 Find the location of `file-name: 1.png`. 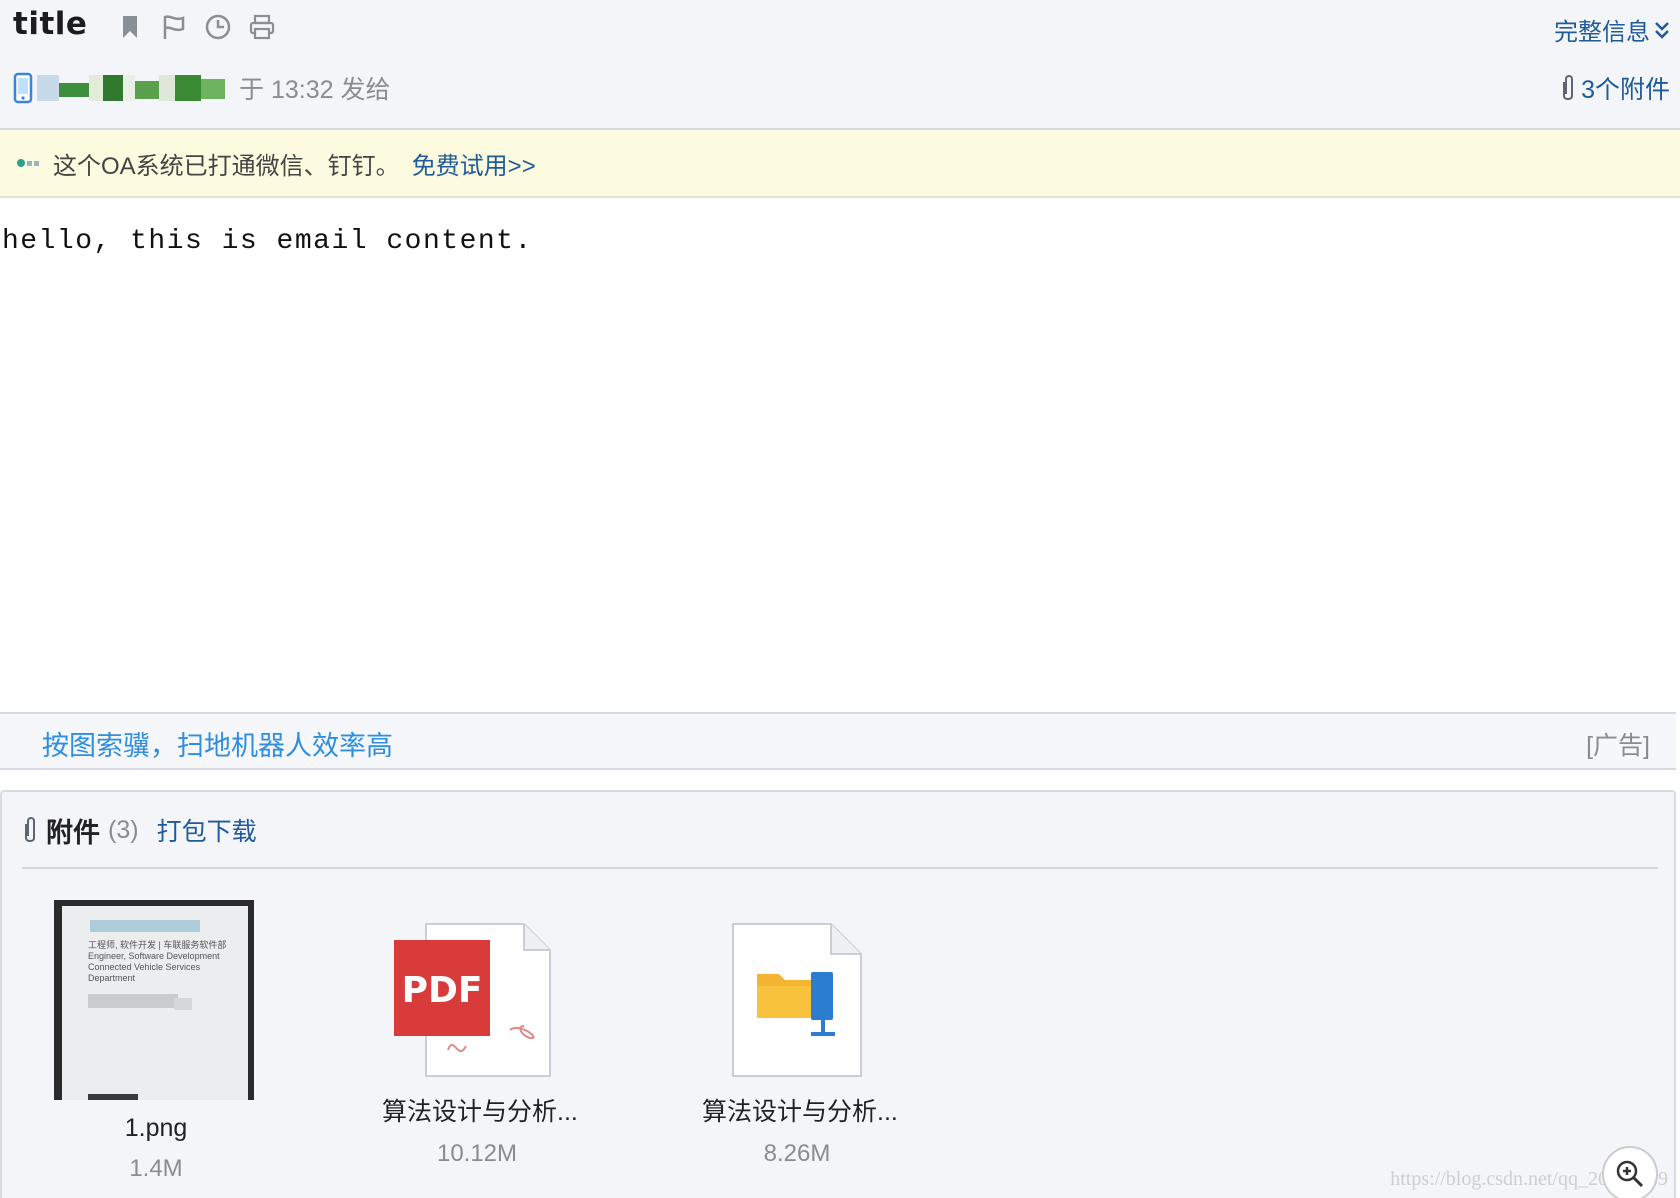

file-name: 1.png is located at coordinates (156, 1128).